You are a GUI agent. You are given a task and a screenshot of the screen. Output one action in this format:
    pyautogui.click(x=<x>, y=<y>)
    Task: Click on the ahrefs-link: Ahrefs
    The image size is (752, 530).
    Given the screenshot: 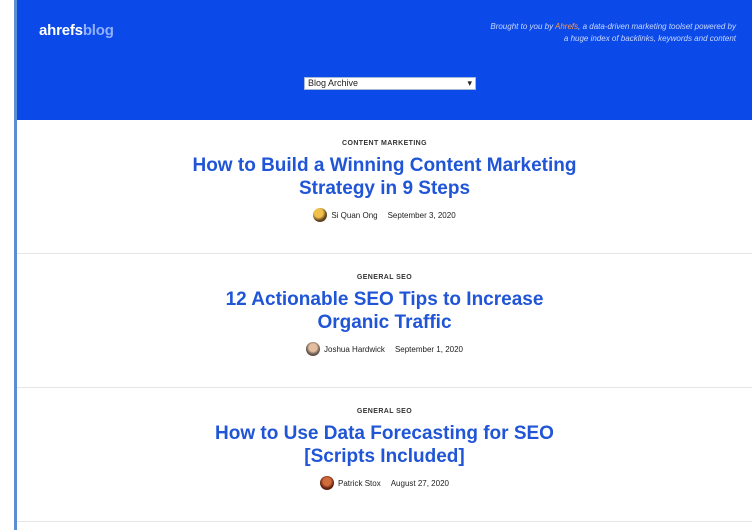 What is the action you would take?
    pyautogui.click(x=566, y=26)
    